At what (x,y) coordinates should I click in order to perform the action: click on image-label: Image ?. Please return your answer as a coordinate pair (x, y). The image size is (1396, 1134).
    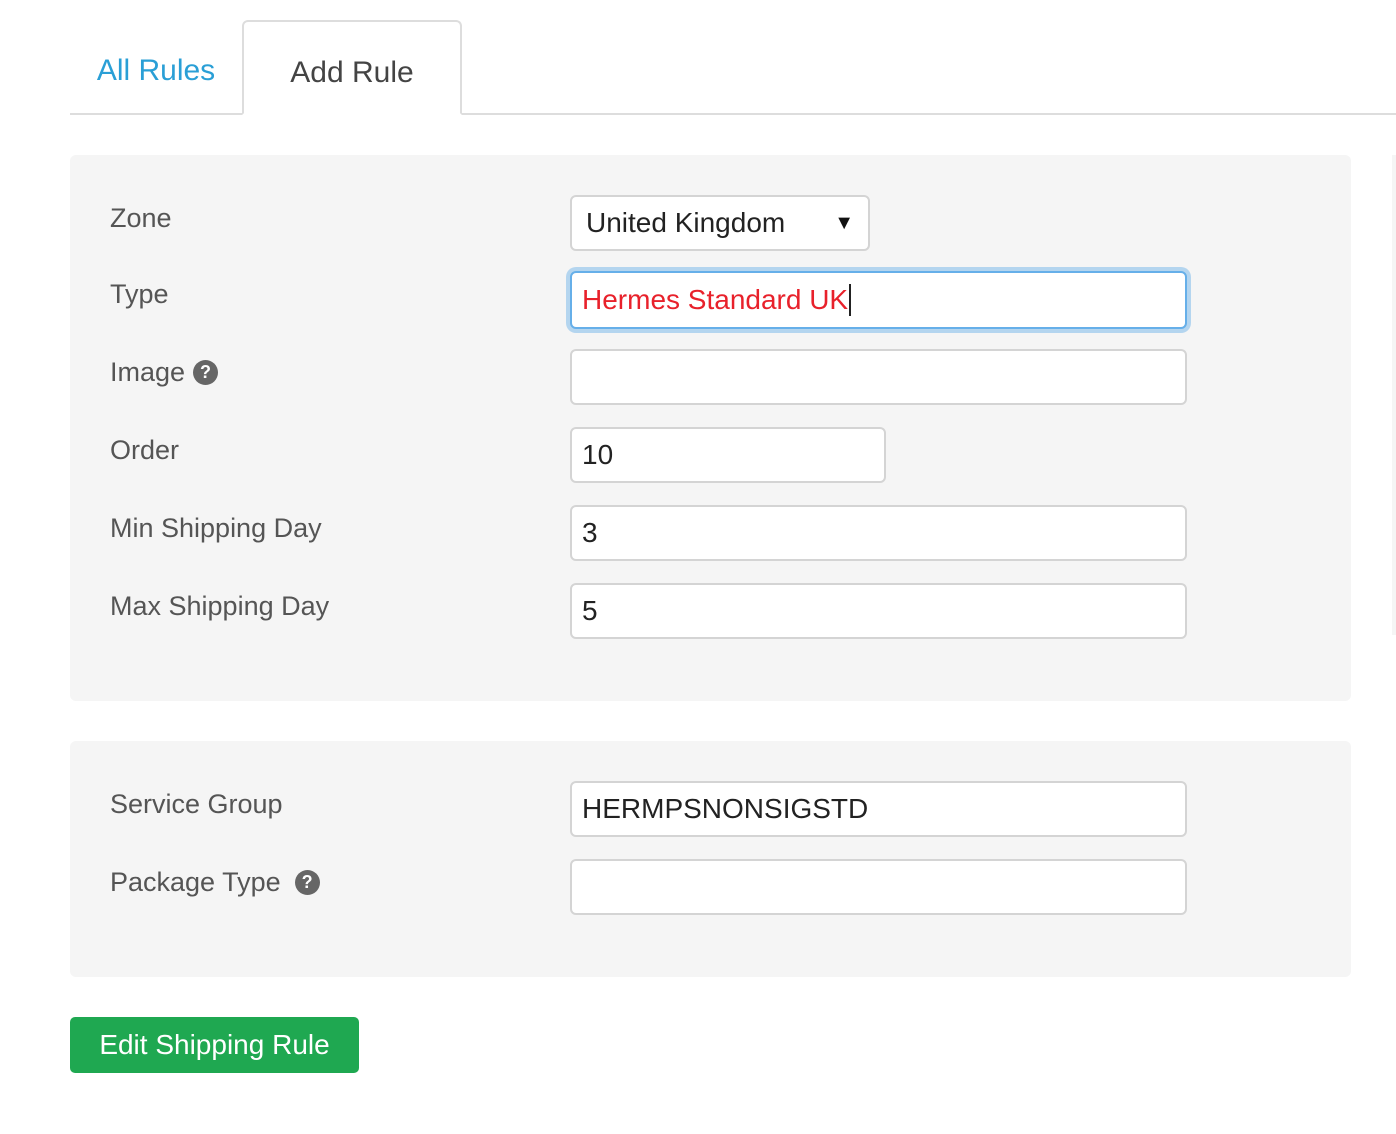
    Looking at the image, I should click on (164, 372).